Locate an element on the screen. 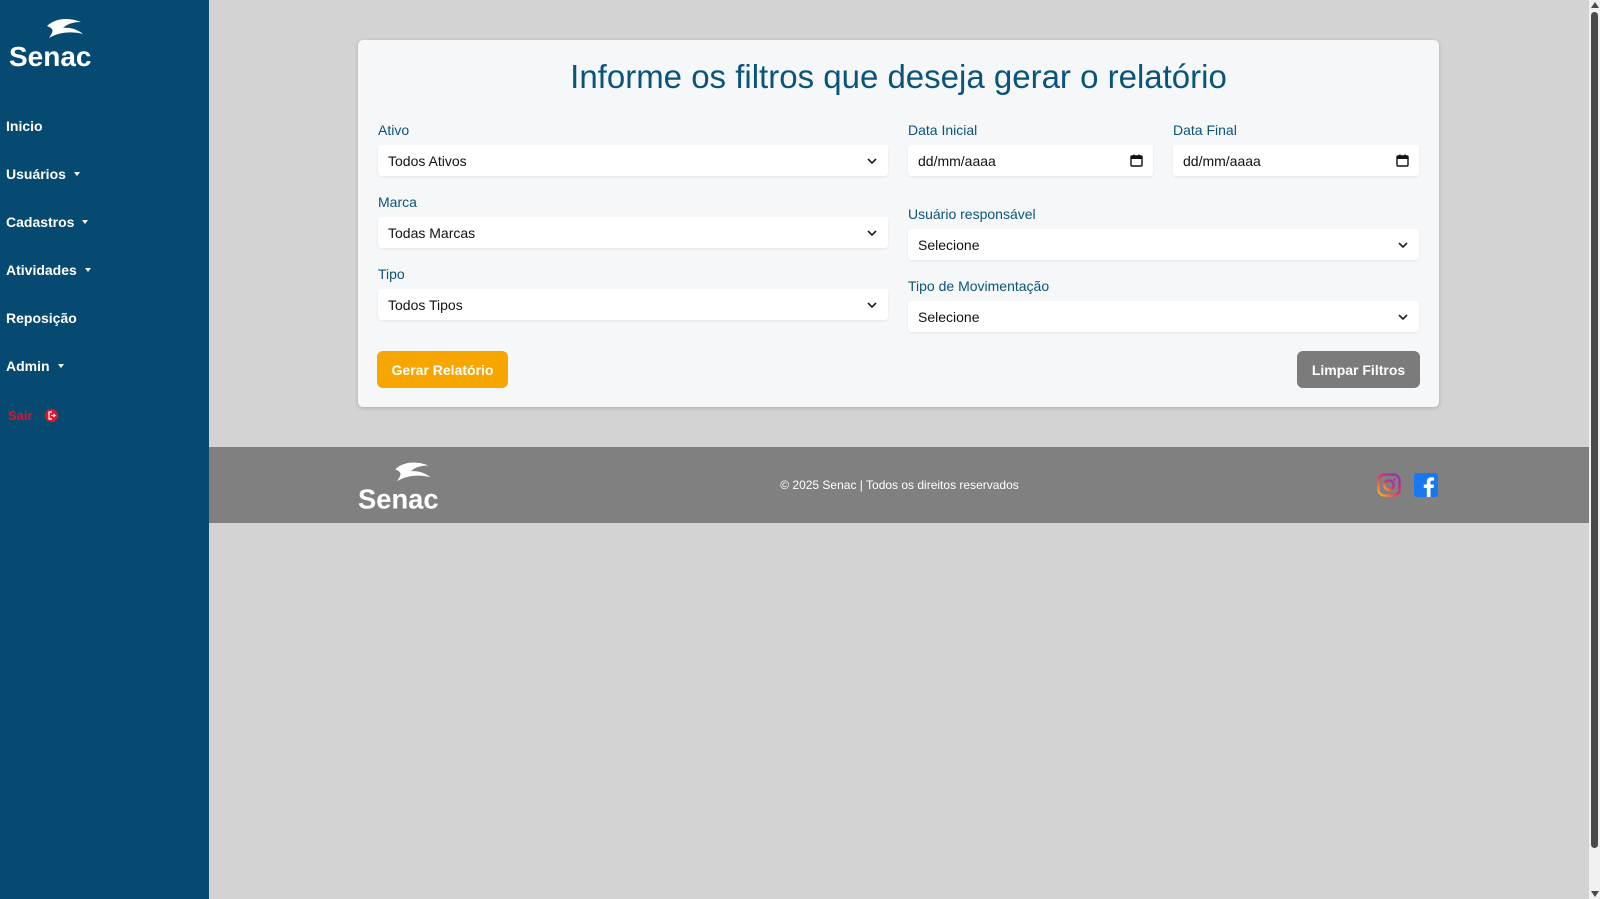 This screenshot has width=1600, height=899. ativo-label: Ativo is located at coordinates (394, 130).